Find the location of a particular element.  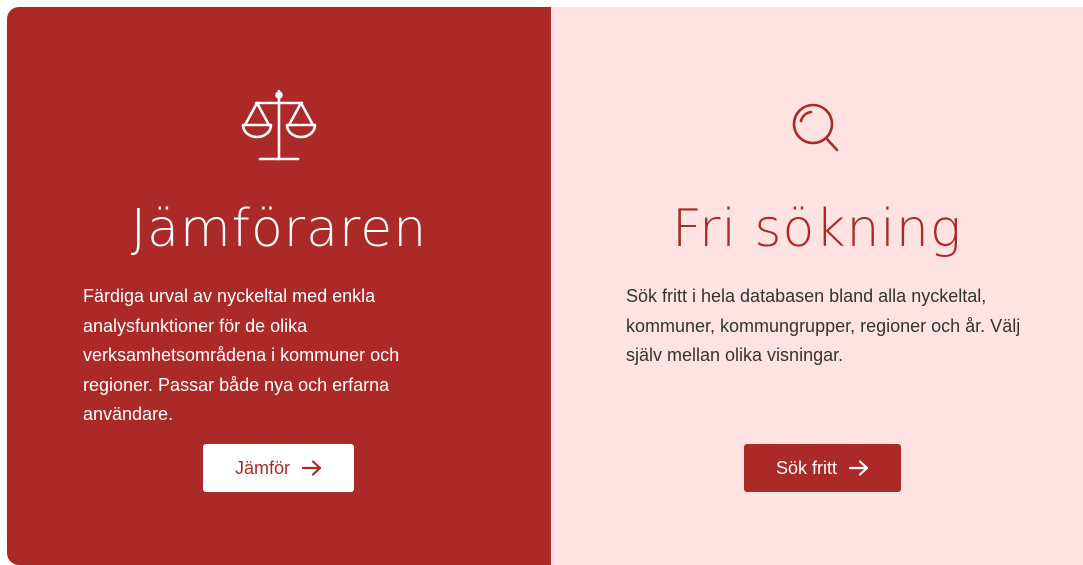

compare-card-title: Jämföraren is located at coordinates (279, 229).